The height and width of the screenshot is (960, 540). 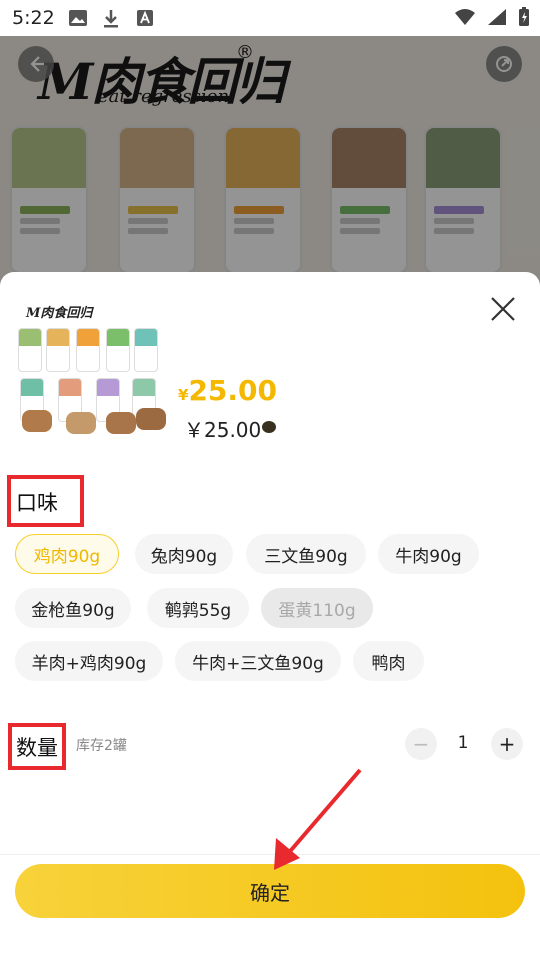 I want to click on status-right, so click(x=492, y=19).